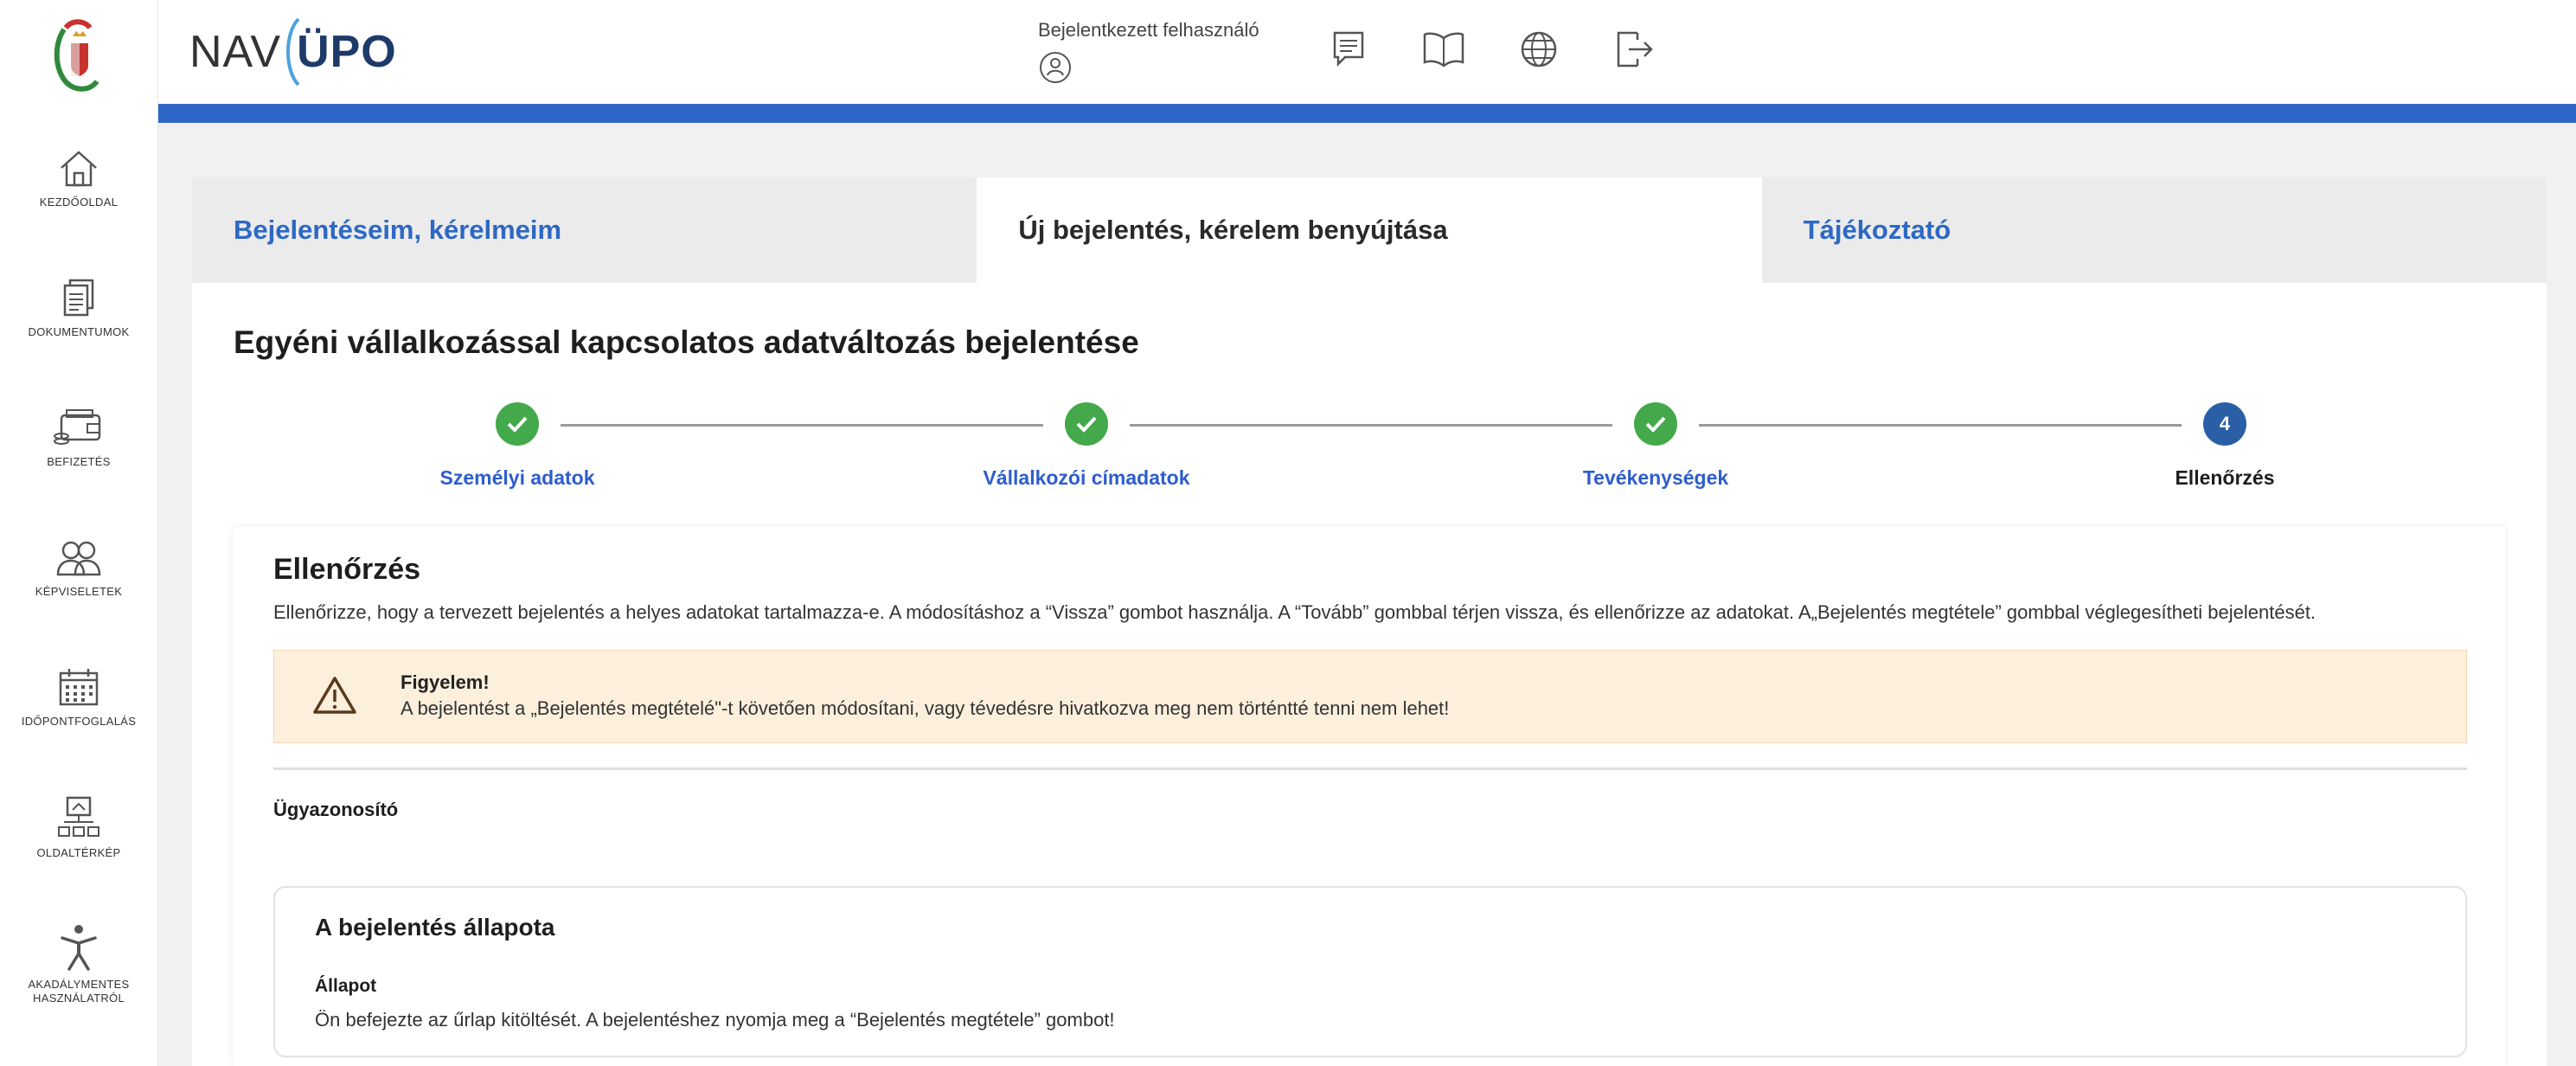 Image resolution: width=2576 pixels, height=1066 pixels. I want to click on tab-new-submission: Új bejelentés, kérelem benyújtása, so click(1369, 230).